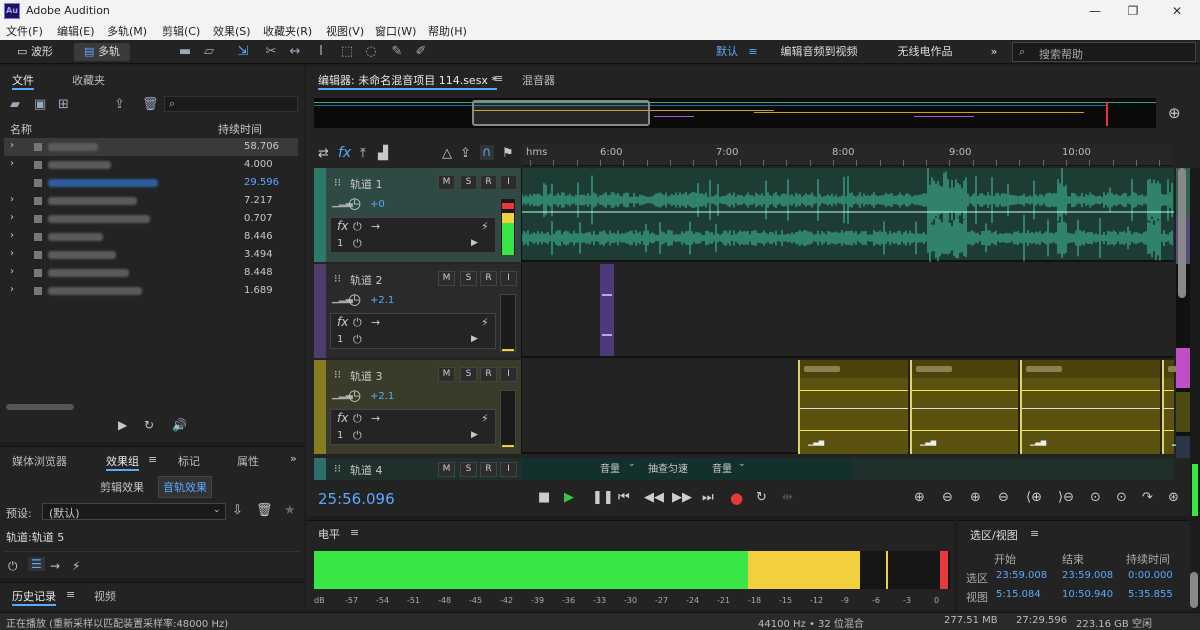 The width and height of the screenshot is (1200, 630). Describe the element at coordinates (407, 81) in the screenshot. I see `tab-editor: 编辑器: 未命名混音项目 114.sesx *` at that location.